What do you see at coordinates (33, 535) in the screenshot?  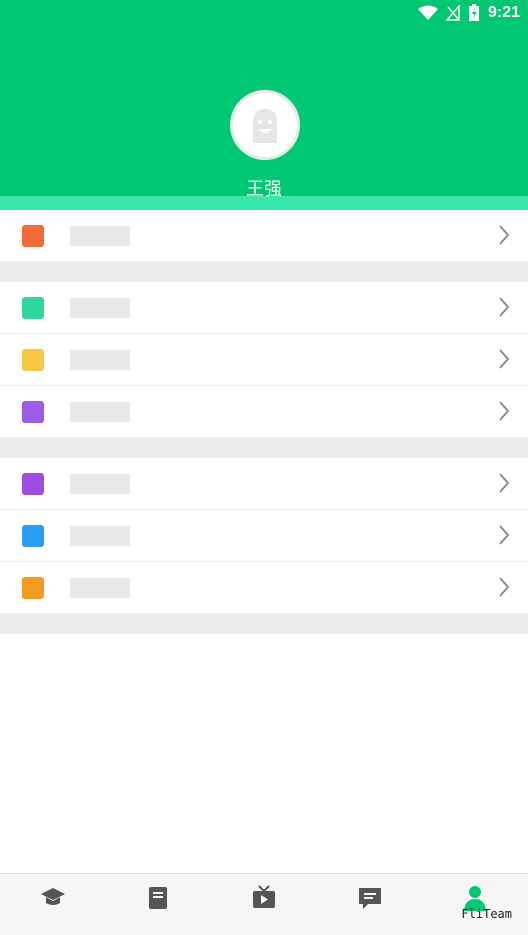 I see `diamond-icon` at bounding box center [33, 535].